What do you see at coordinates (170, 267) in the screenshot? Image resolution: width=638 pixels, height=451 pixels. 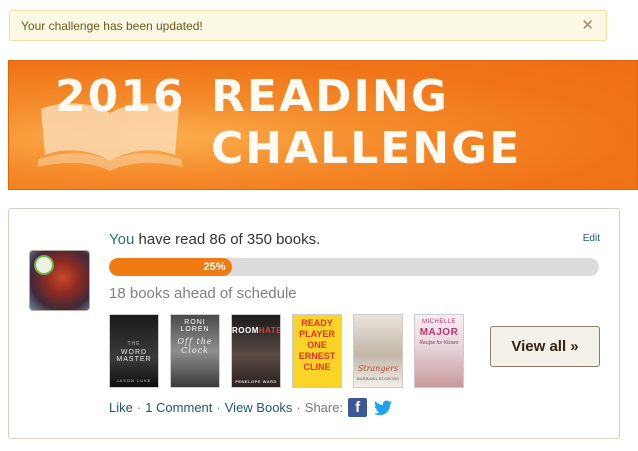 I see `progress-fill: 25%` at bounding box center [170, 267].